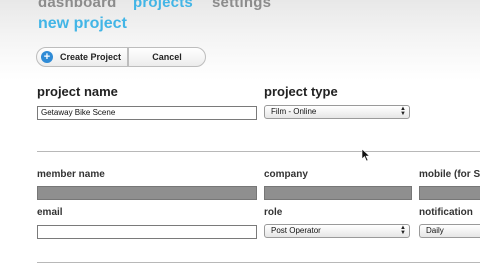 Image resolution: width=480 pixels, height=270 pixels. Describe the element at coordinates (449, 174) in the screenshot. I see `mobile-label: mobile (for S` at that location.